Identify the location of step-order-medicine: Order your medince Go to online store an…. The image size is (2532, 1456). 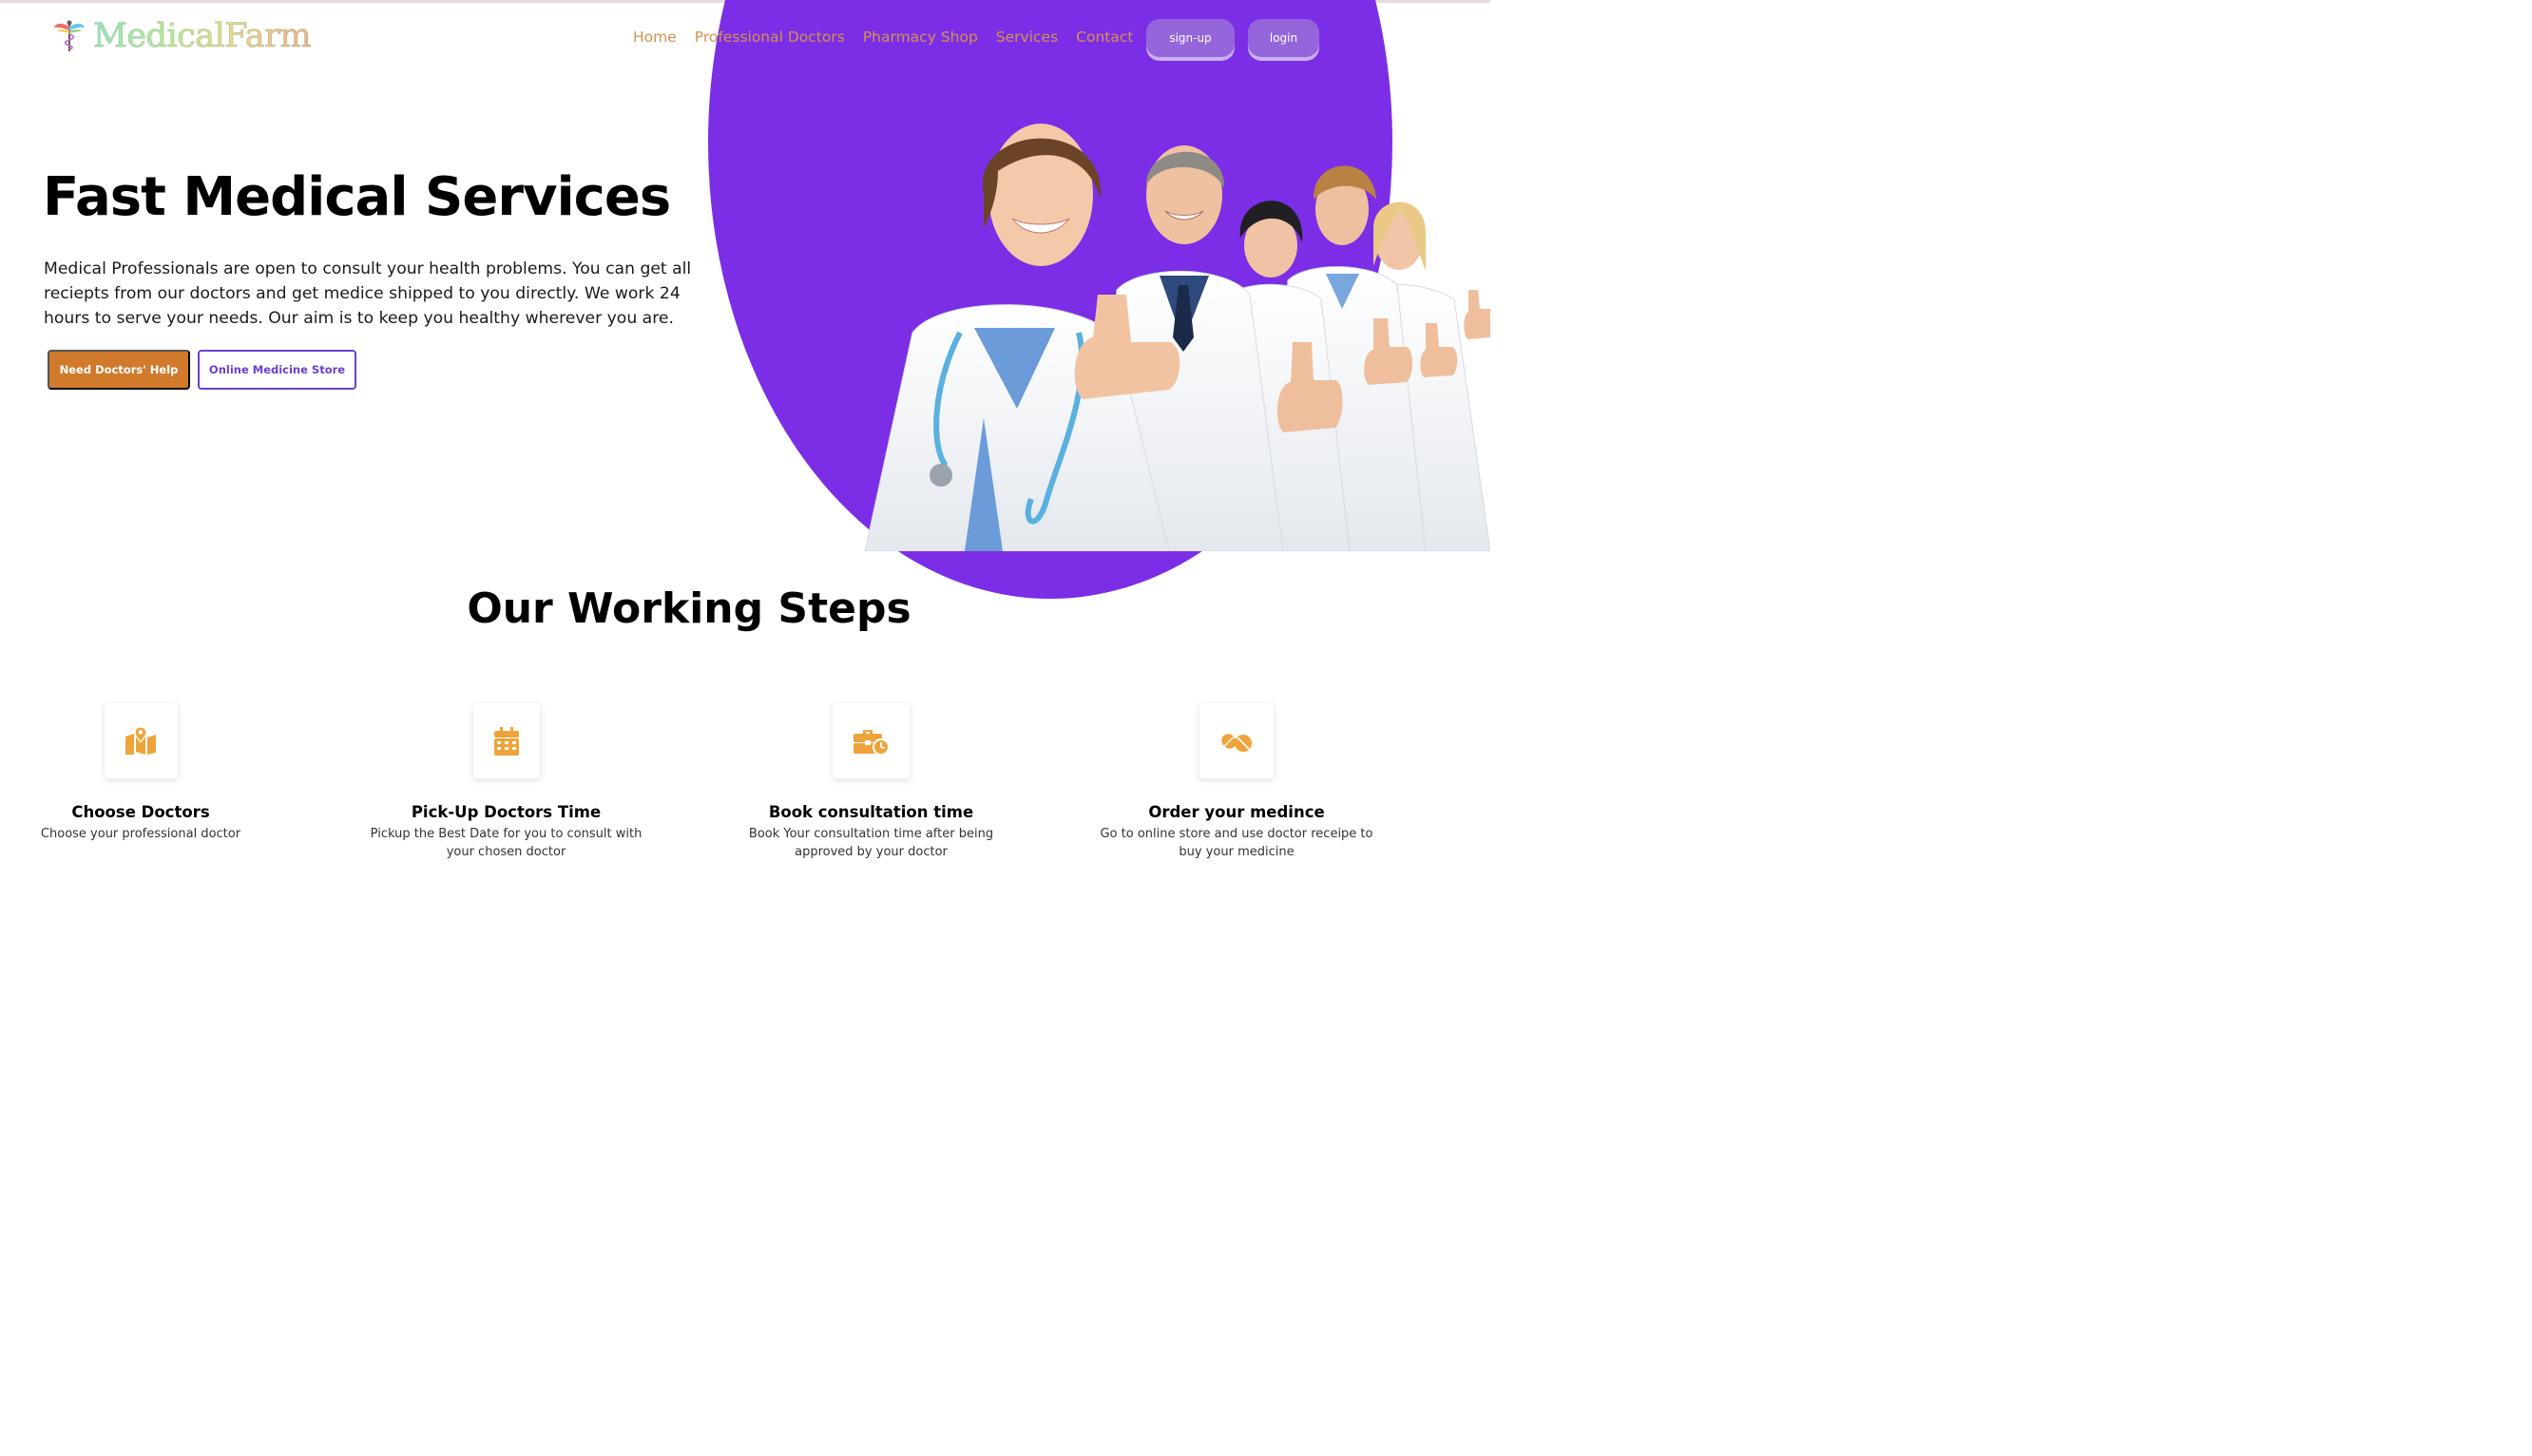
(1236, 782).